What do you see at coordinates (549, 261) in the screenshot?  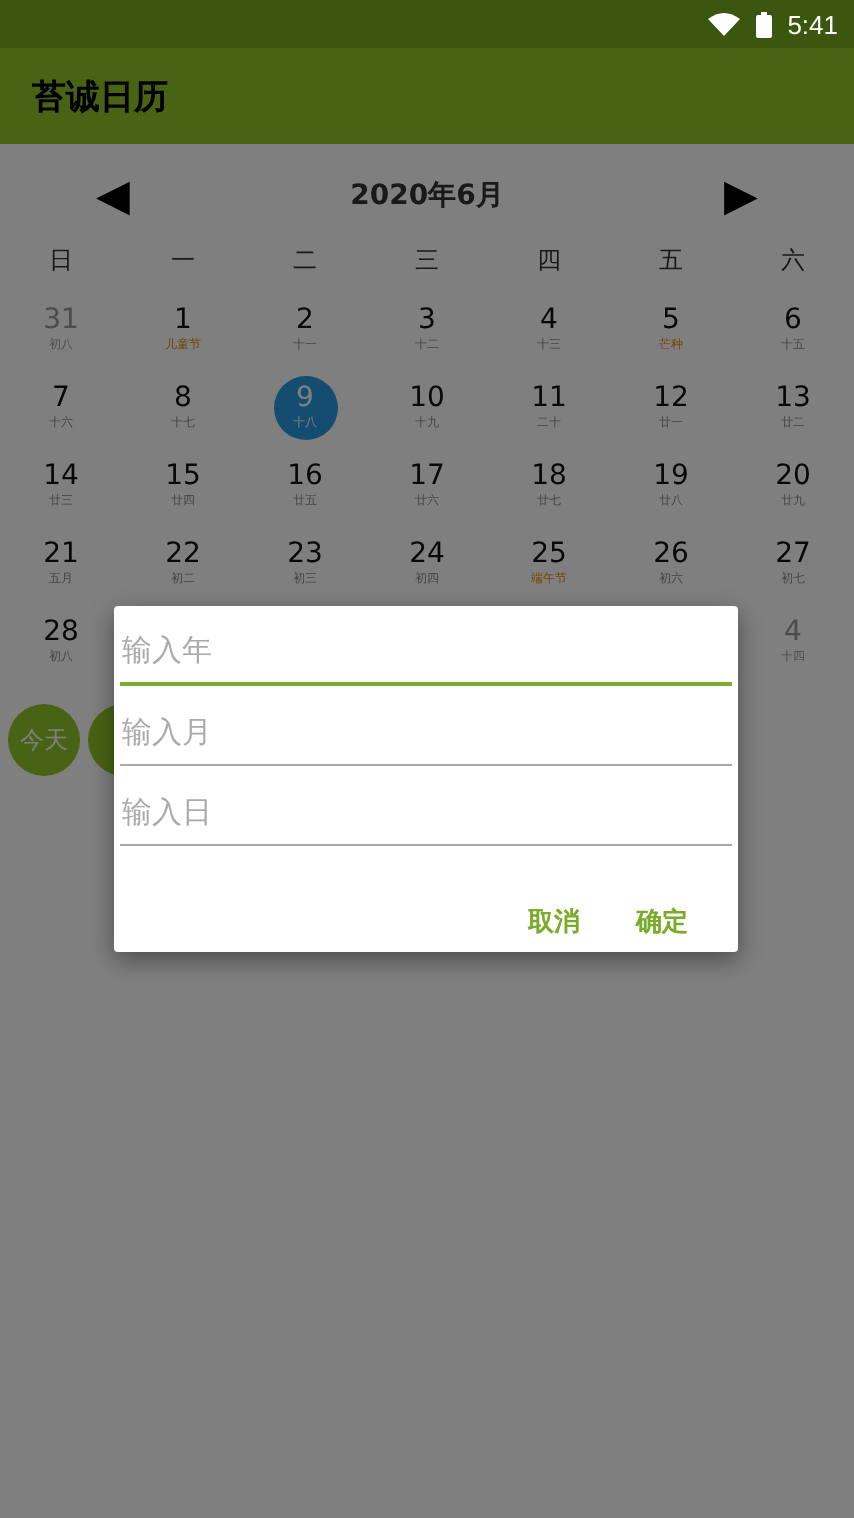 I see `weekday-label: 四` at bounding box center [549, 261].